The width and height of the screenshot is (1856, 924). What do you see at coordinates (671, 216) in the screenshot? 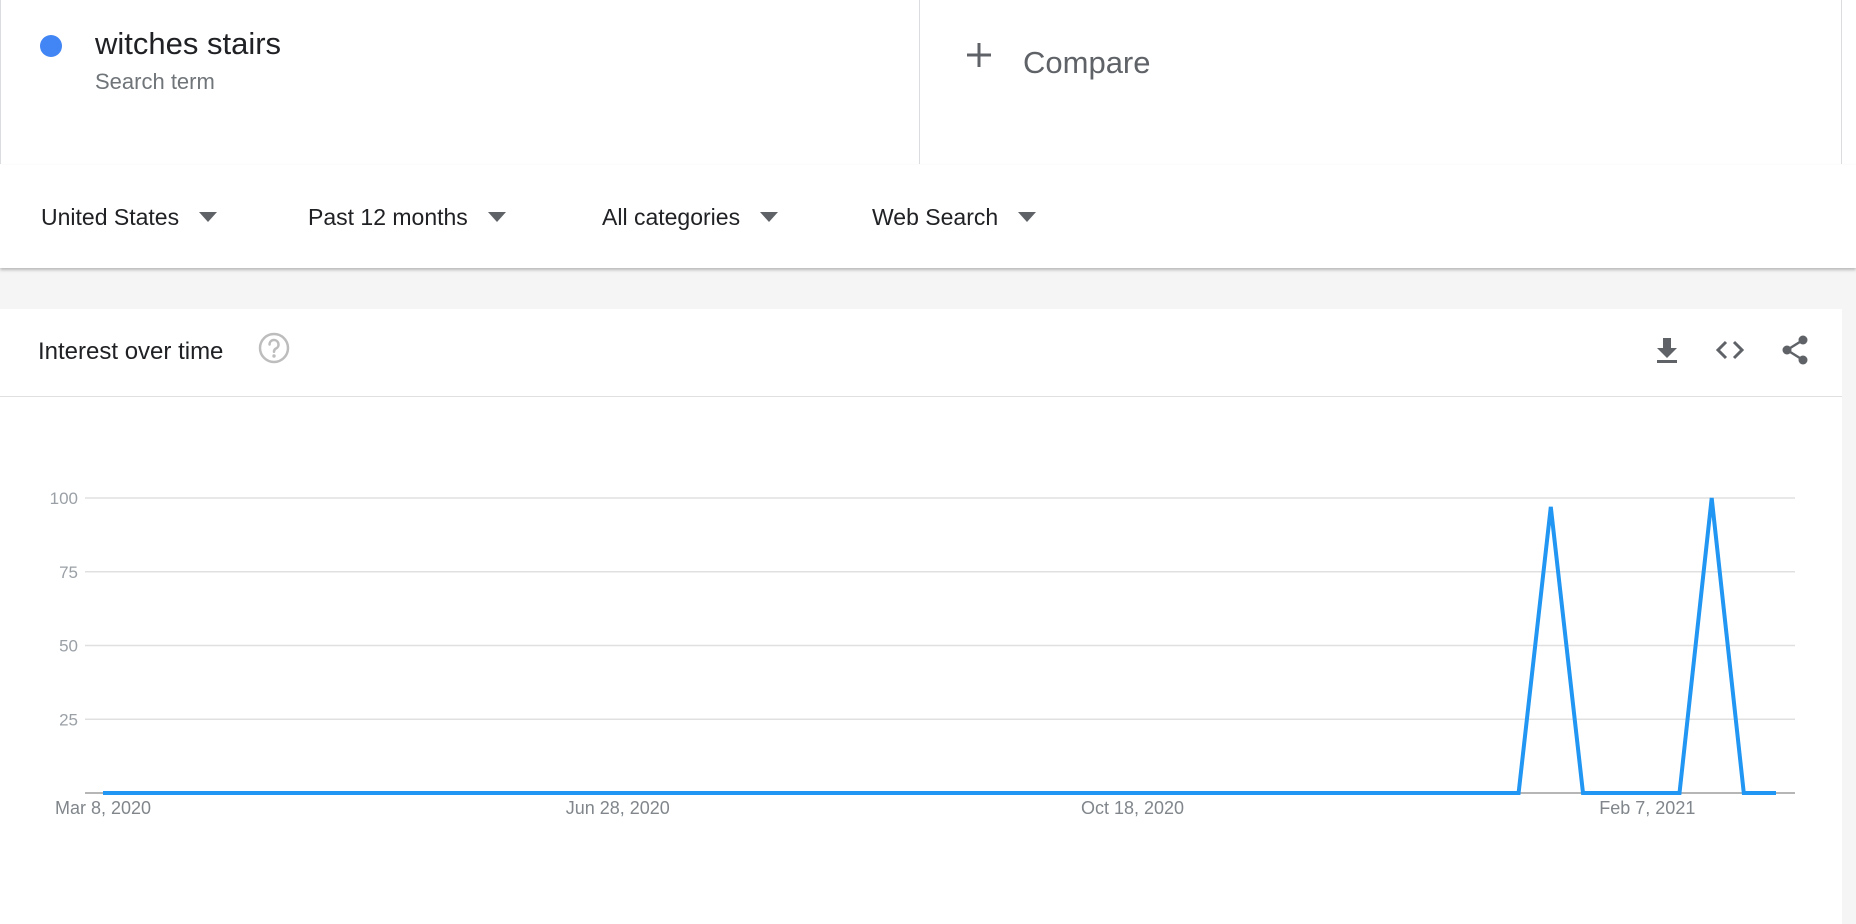
I see `category-filter-label: All categories` at bounding box center [671, 216].